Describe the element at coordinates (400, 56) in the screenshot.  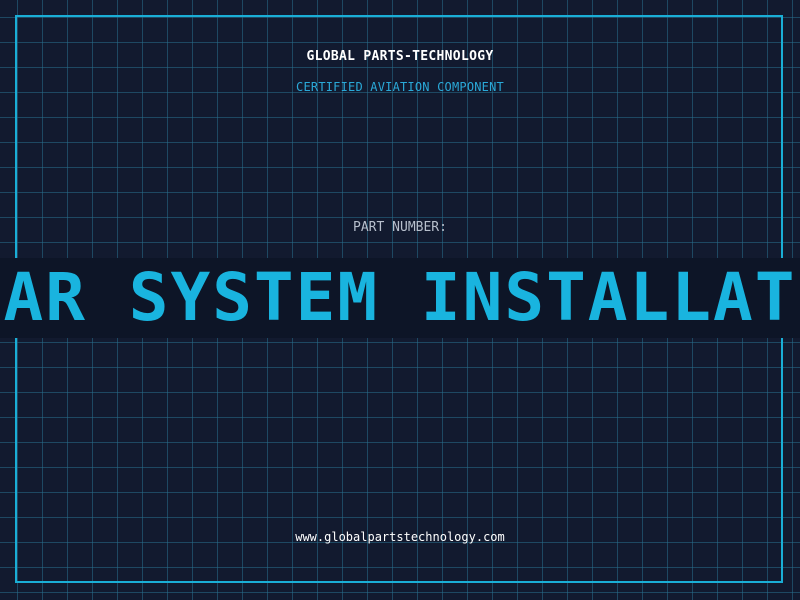
I see `brand-name: GLOBAL PARTS-TECHNOLOGY` at that location.